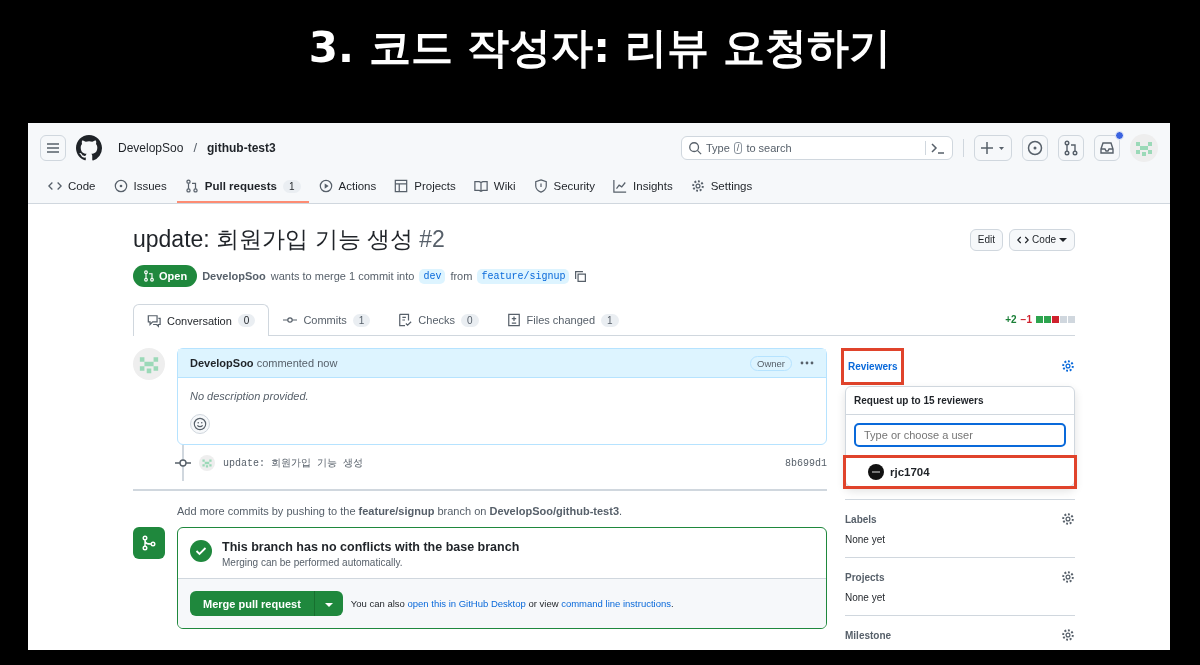  Describe the element at coordinates (806, 463) in the screenshot. I see `commit-sha-link: 8b699d1` at that location.